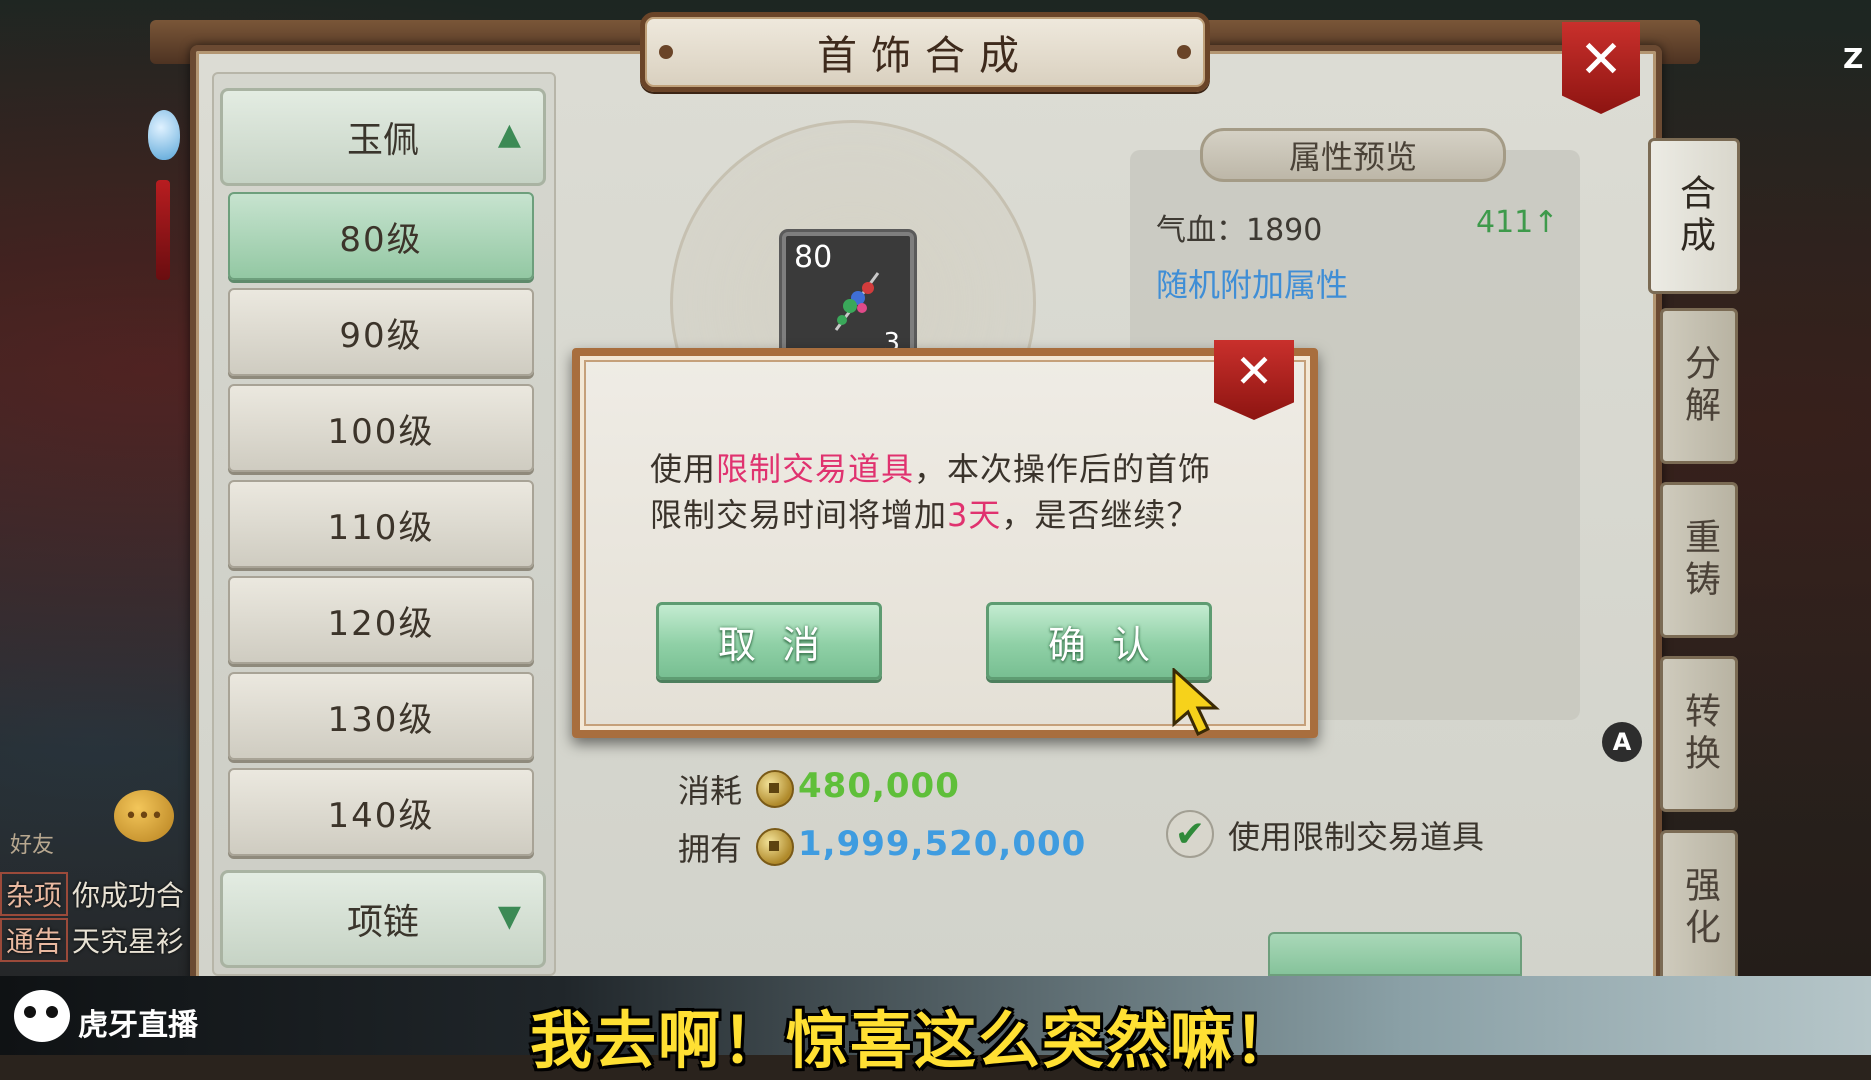 This screenshot has height=1080, width=1871. I want to click on item-slot: 80 3, so click(848, 298).